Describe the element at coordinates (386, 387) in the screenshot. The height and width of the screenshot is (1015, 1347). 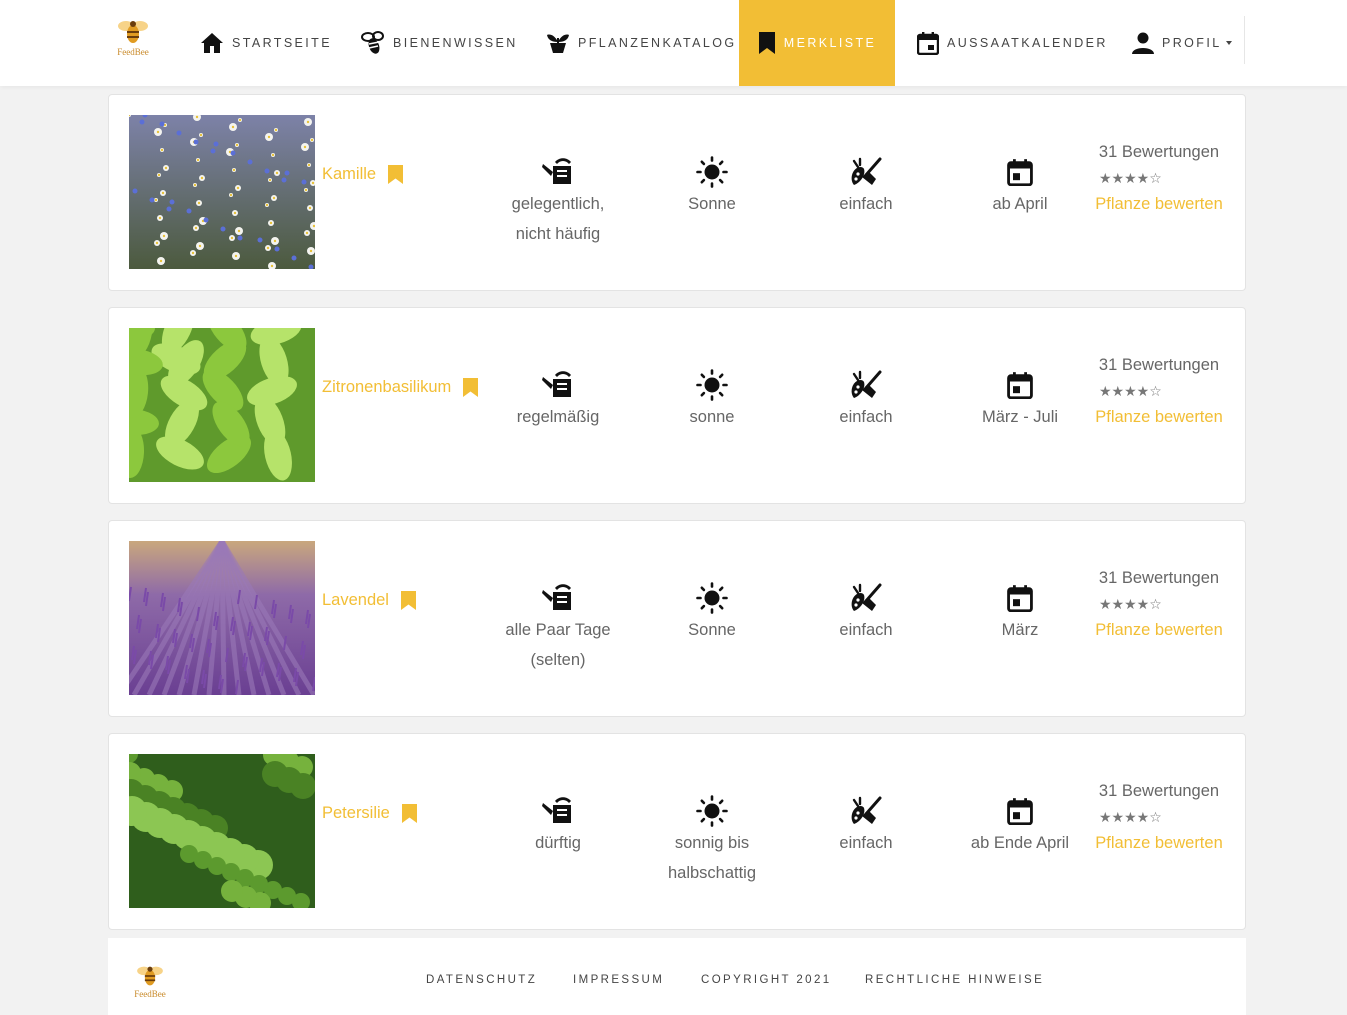
I see `plant-name: Zitronenbasilikum` at that location.